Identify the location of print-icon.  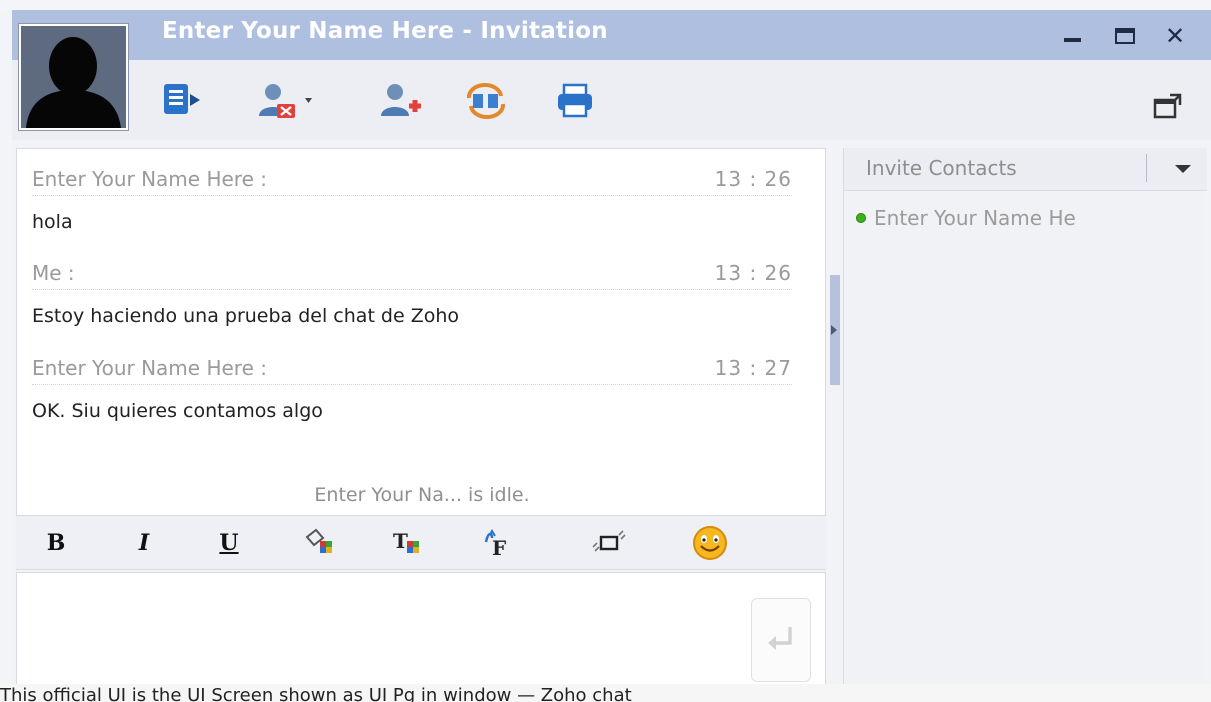
(575, 100).